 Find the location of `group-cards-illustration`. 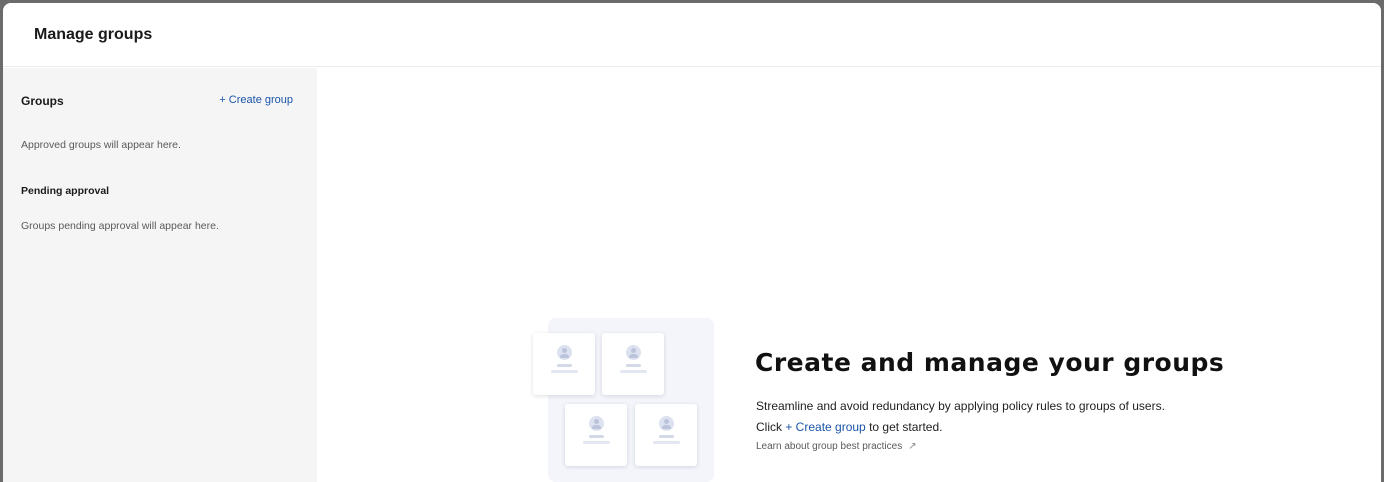

group-cards-illustration is located at coordinates (621, 400).